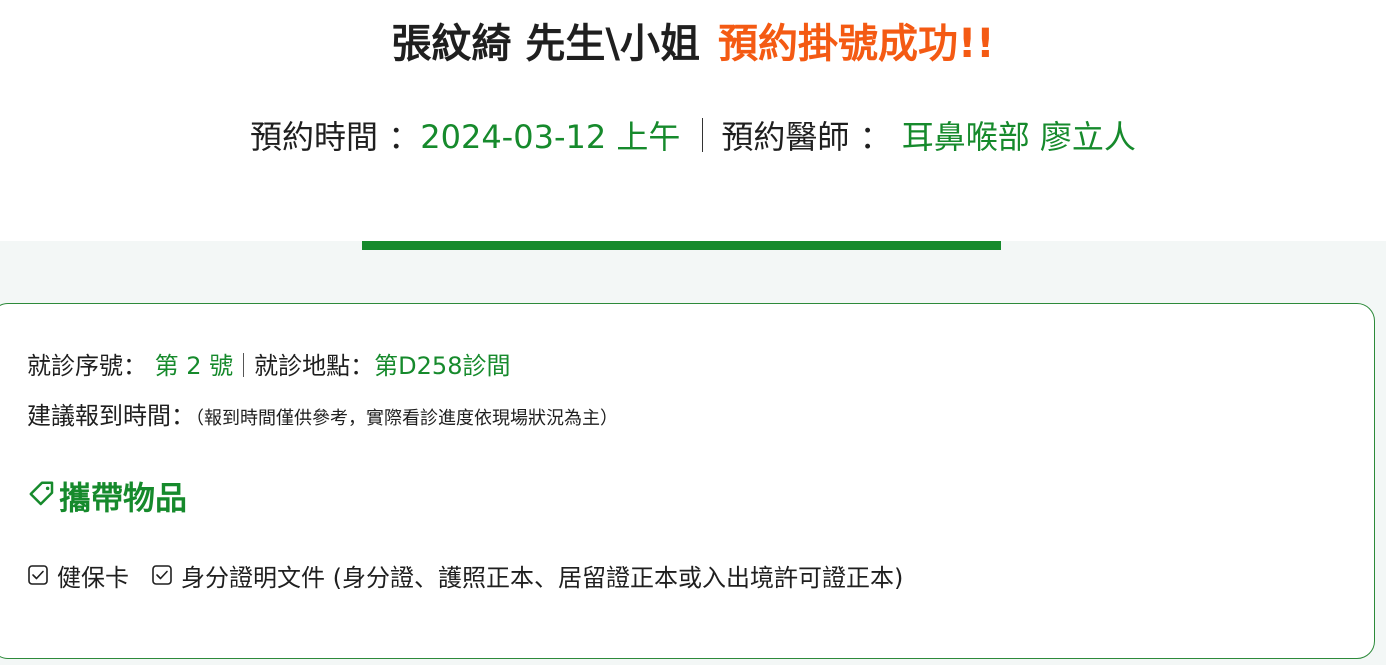  What do you see at coordinates (87, 366) in the screenshot?
I see `seq-label: 就診序號：` at bounding box center [87, 366].